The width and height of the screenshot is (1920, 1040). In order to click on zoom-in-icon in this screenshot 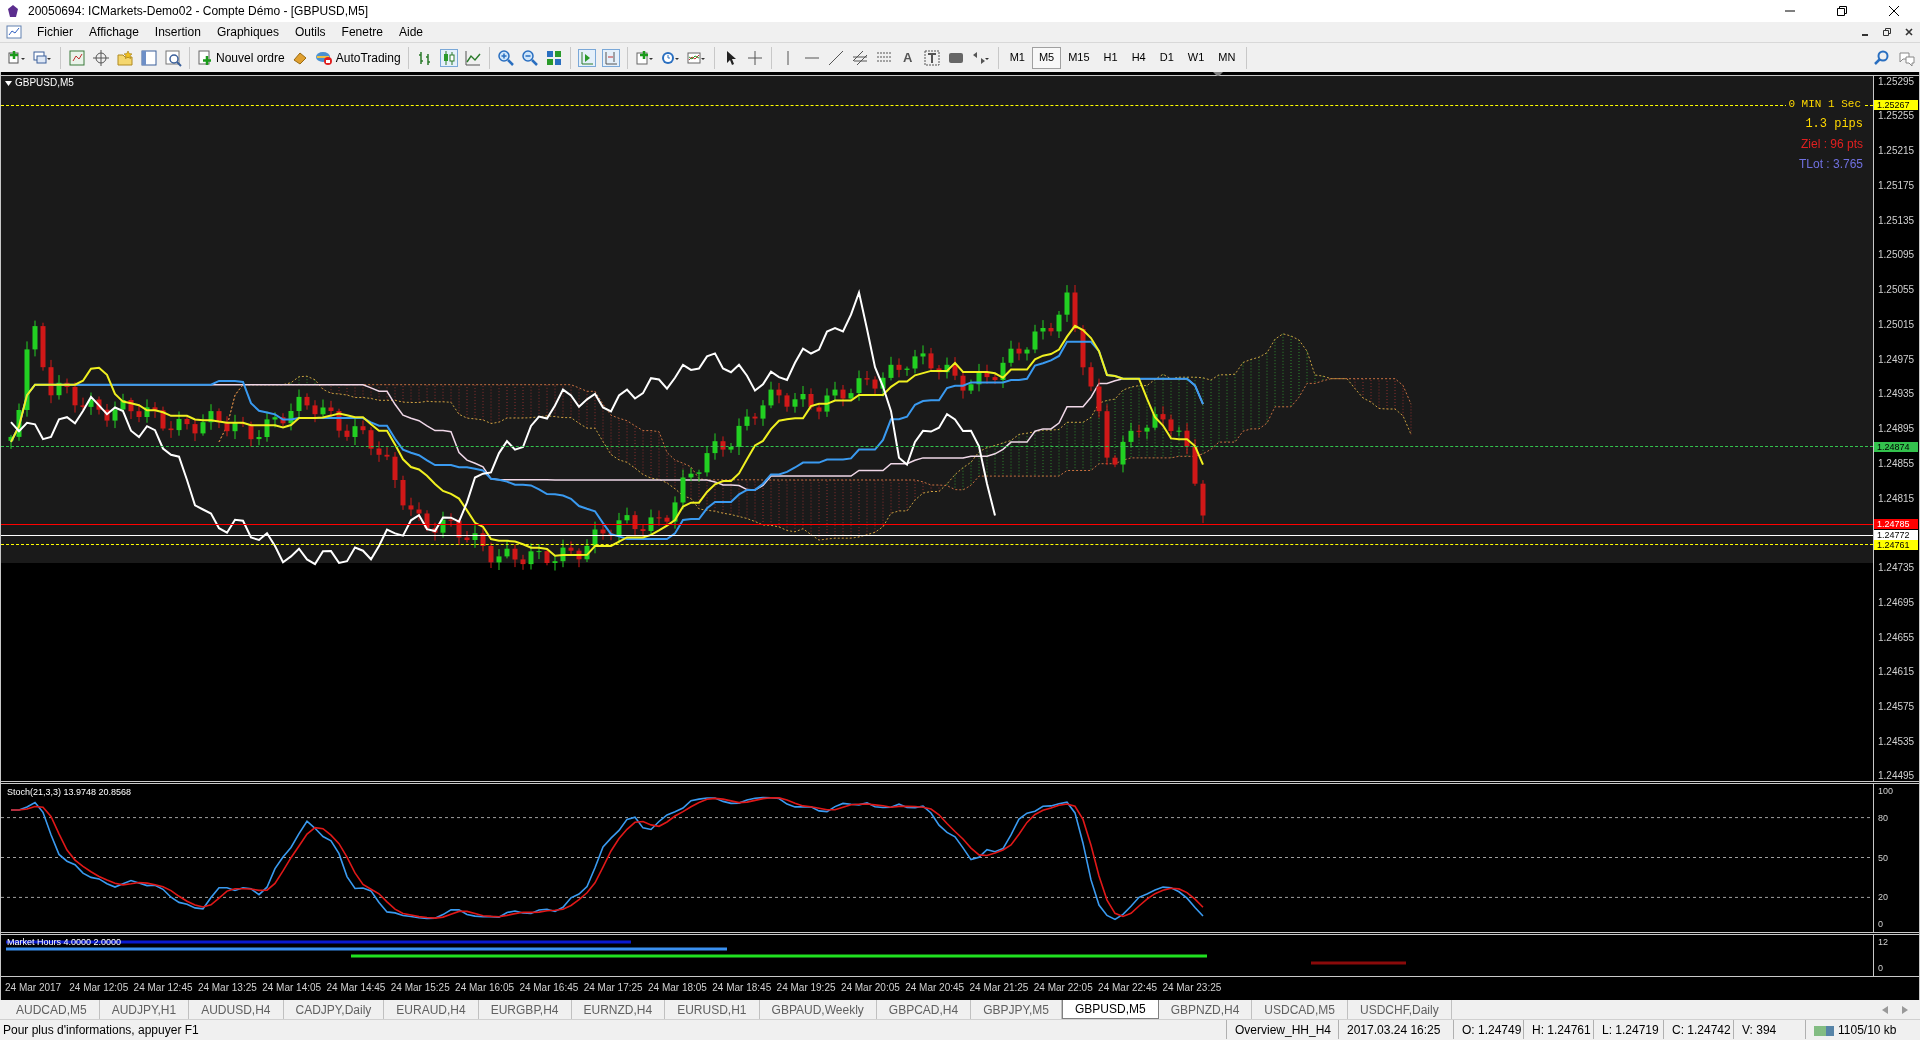, I will do `click(505, 57)`.